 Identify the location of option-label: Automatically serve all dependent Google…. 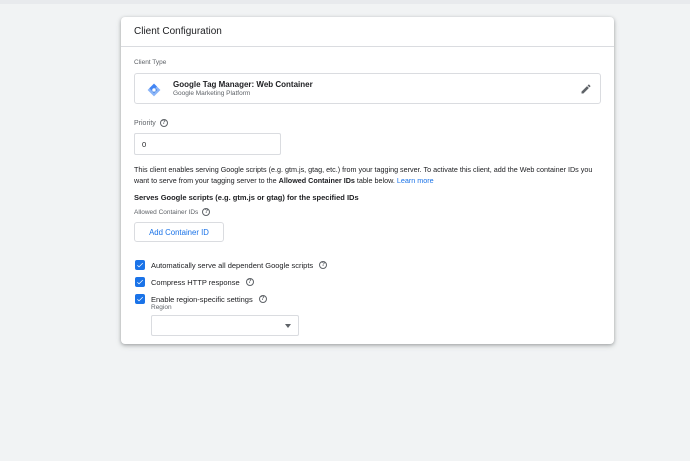
(232, 265).